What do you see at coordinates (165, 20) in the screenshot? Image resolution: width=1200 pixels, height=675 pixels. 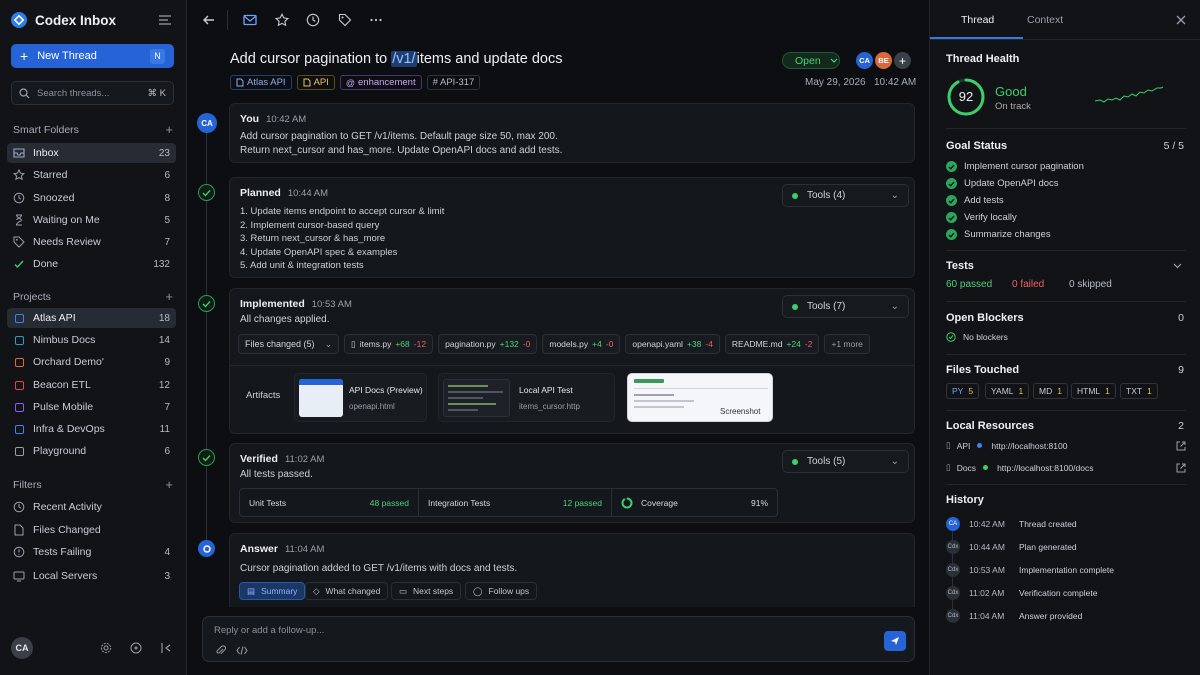 I see `collapse-menu-icon` at bounding box center [165, 20].